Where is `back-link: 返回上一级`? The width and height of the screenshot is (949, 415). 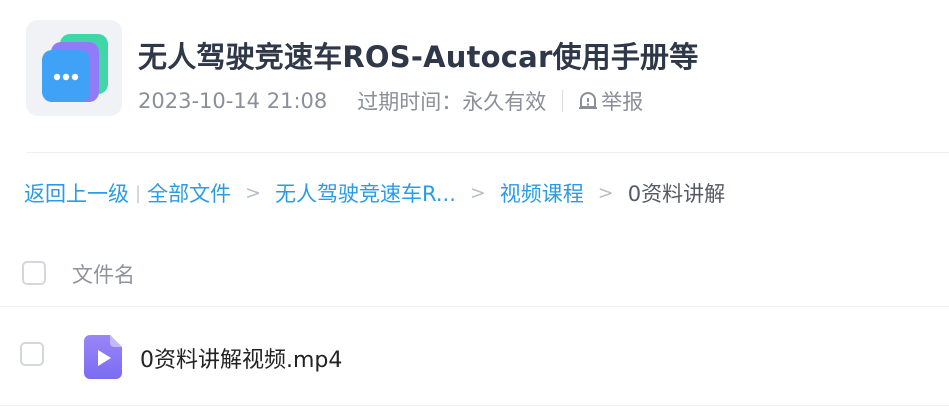 back-link: 返回上一级 is located at coordinates (76, 193).